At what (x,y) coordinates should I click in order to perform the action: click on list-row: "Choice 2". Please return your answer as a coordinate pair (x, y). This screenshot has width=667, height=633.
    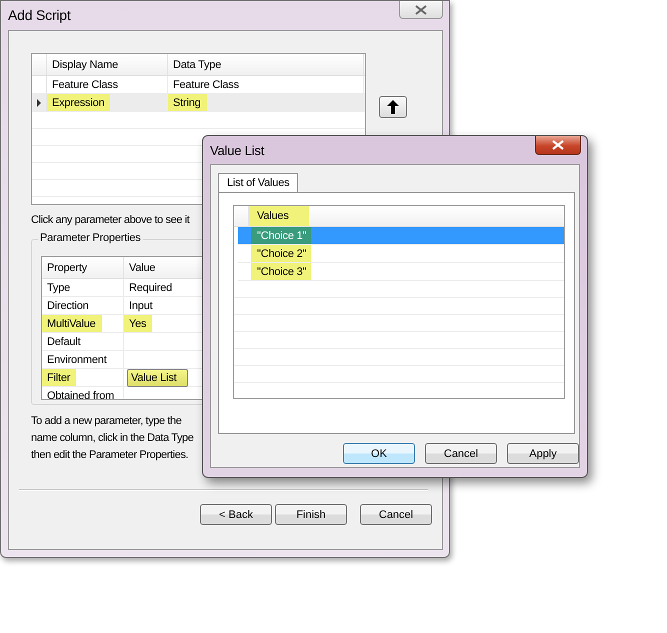
    Looking at the image, I should click on (401, 254).